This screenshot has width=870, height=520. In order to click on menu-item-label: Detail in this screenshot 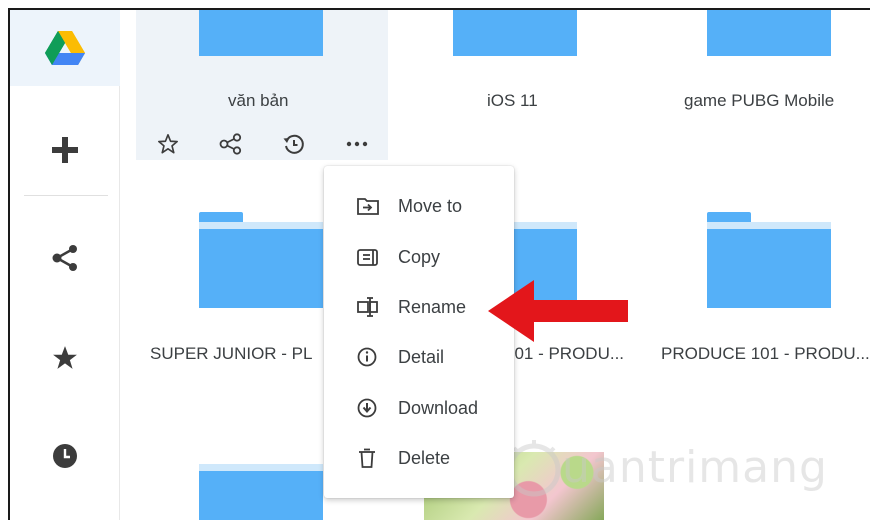, I will do `click(421, 356)`.